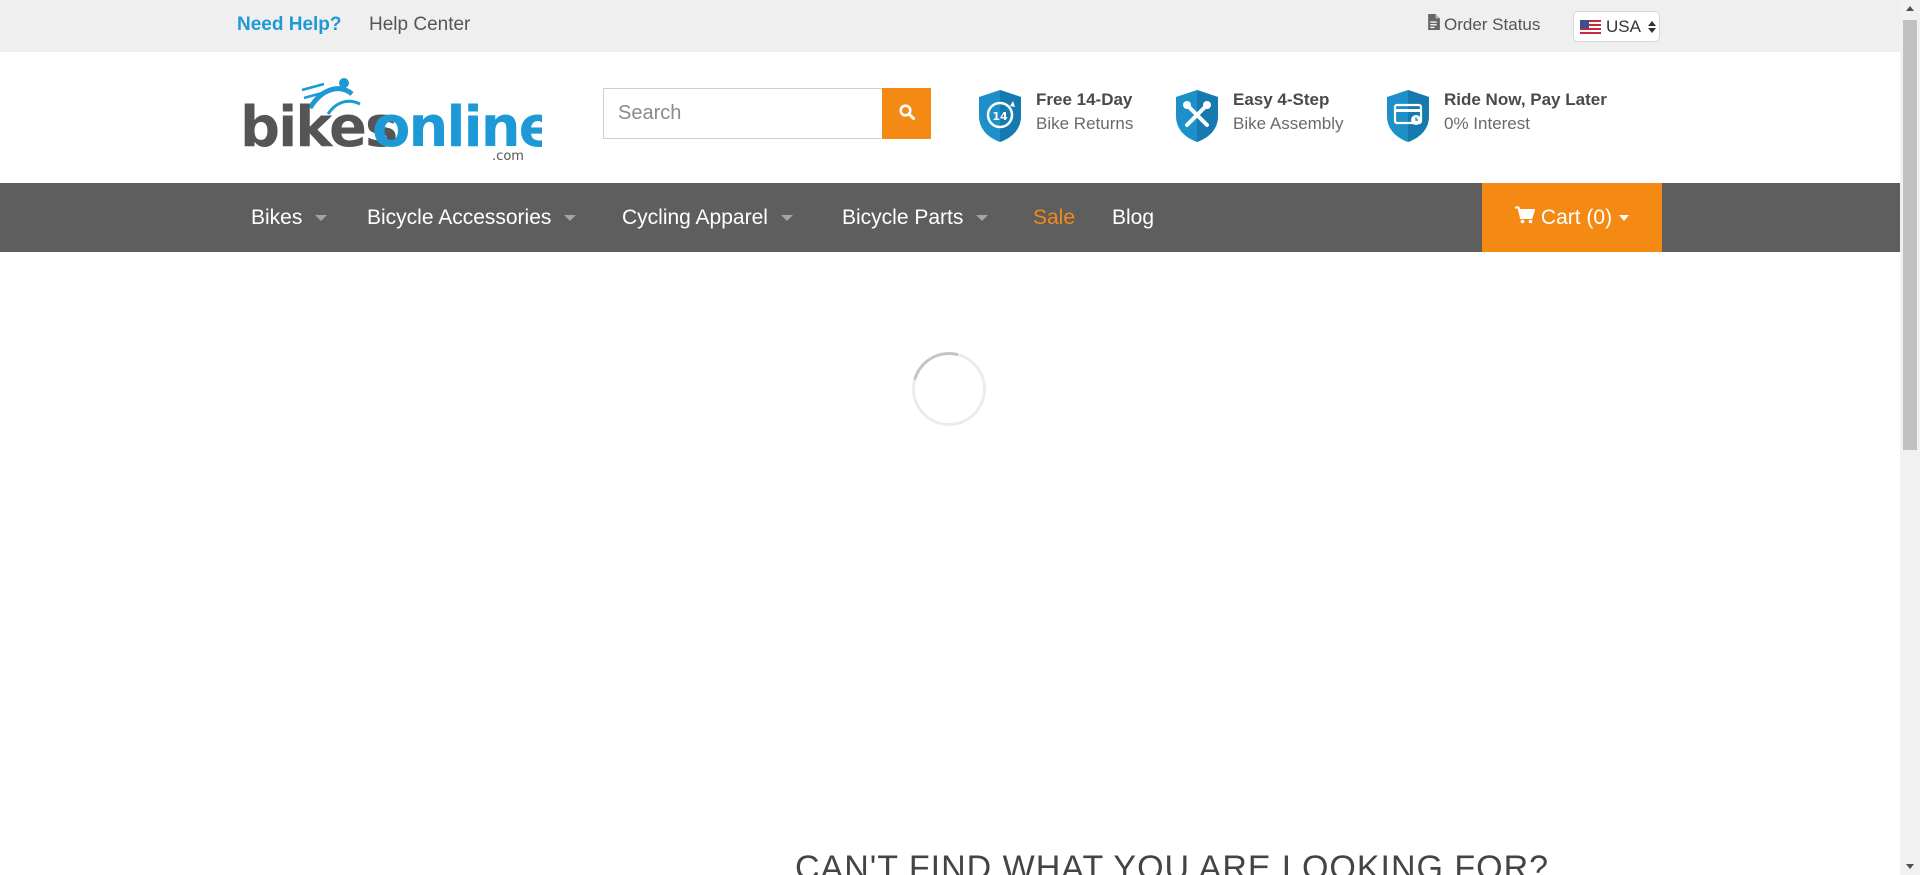  What do you see at coordinates (1288, 123) in the screenshot?
I see `feature-subtitle: Bike Assembly` at bounding box center [1288, 123].